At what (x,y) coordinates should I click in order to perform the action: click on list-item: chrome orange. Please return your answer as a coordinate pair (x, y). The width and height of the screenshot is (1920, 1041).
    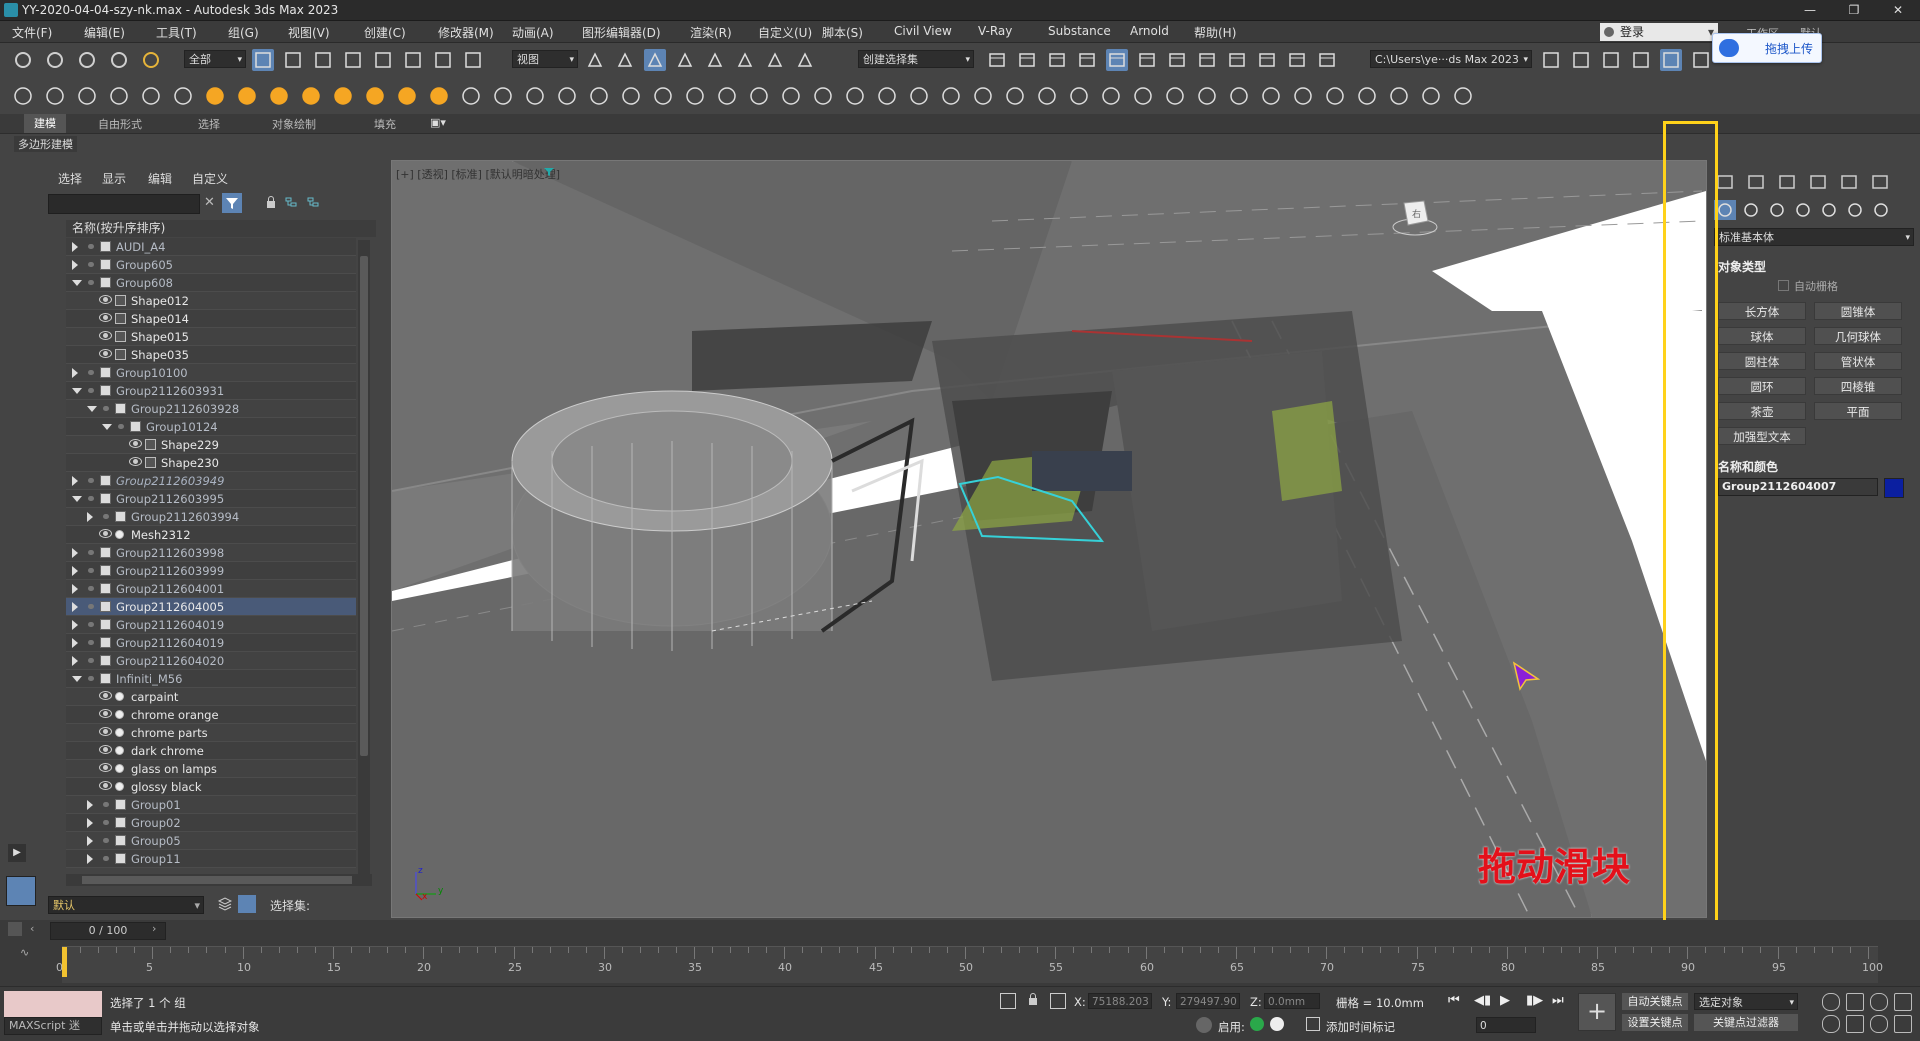
    Looking at the image, I should click on (211, 715).